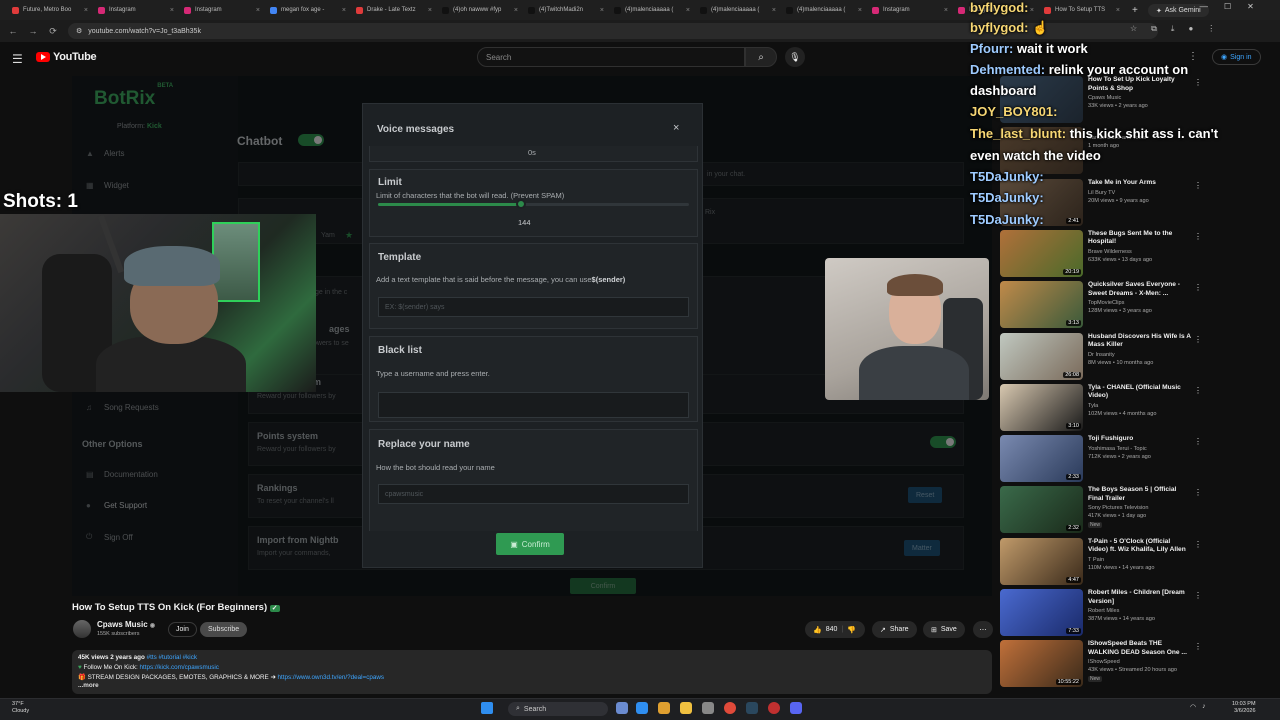 Image resolution: width=1280 pixels, height=720 pixels. I want to click on browser-tab: Drake - Late Textz ×, so click(394, 10).